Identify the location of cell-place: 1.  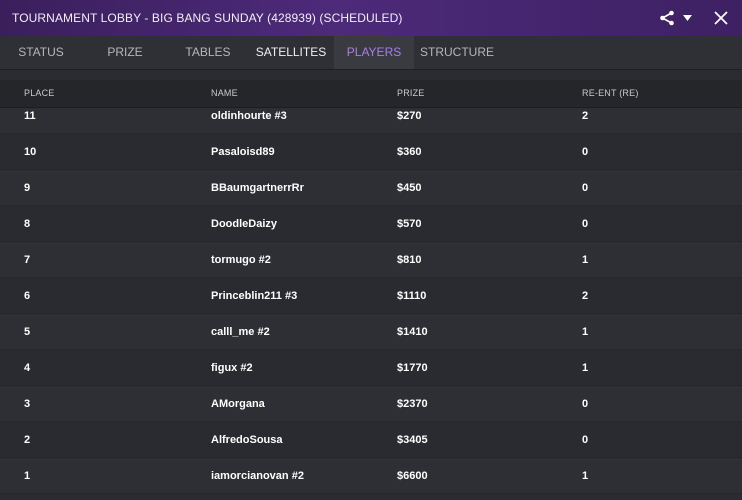
(27, 476).